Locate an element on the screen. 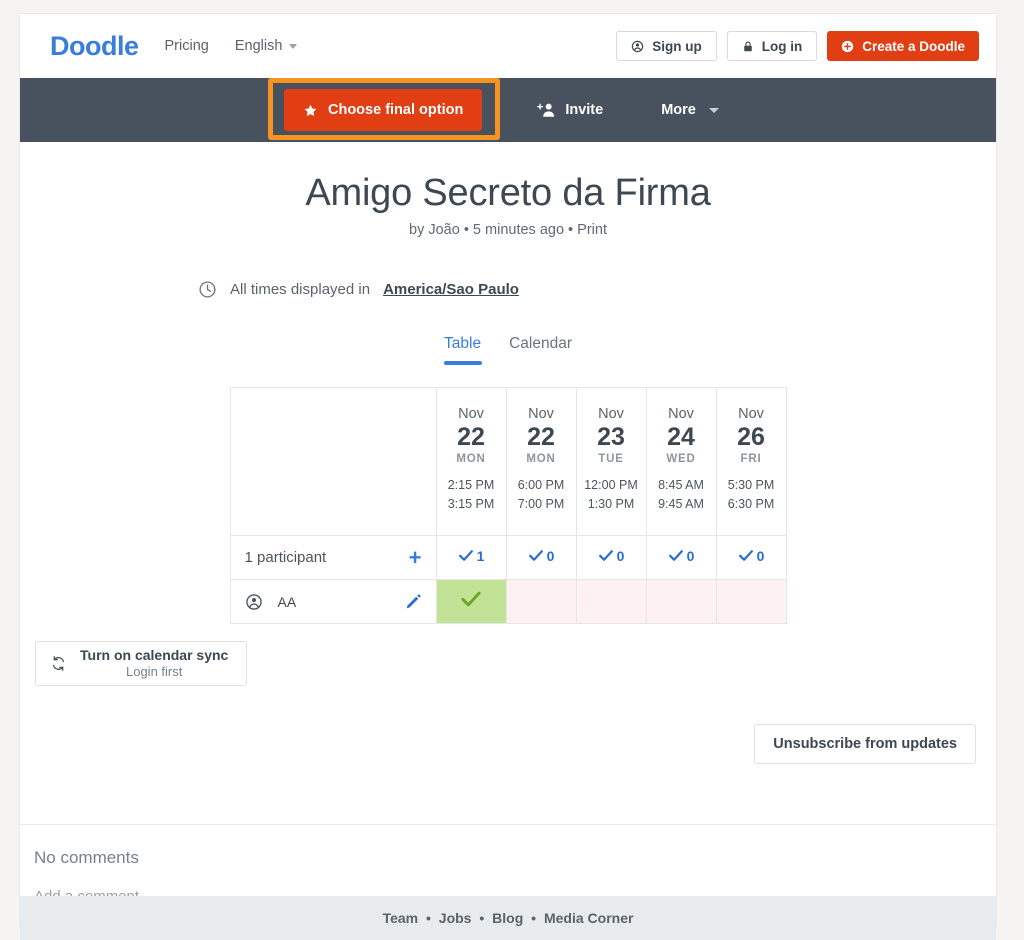 The width and height of the screenshot is (1024, 940). participant-count-cell: 1 participant + is located at coordinates (333, 557).